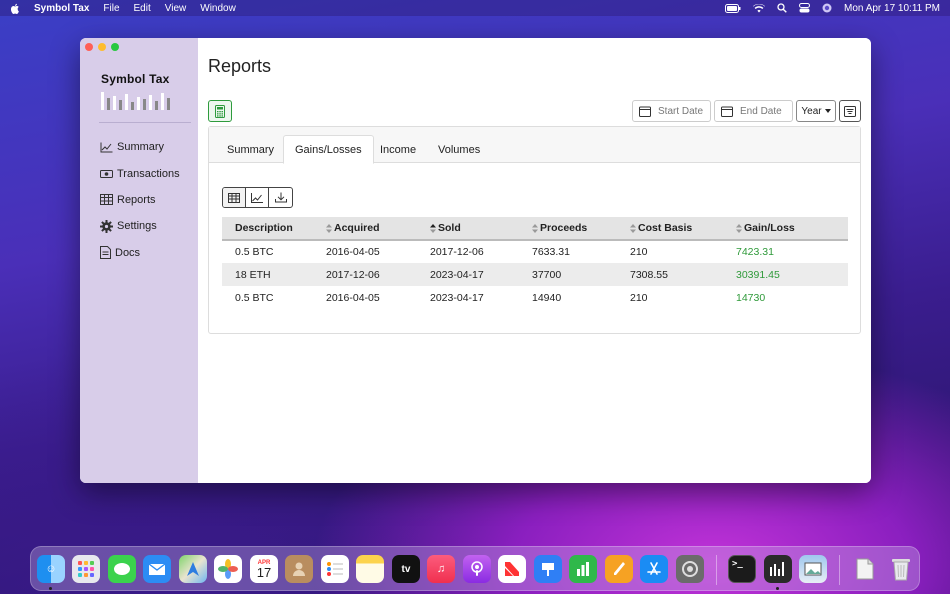  Describe the element at coordinates (176, 8) in the screenshot. I see `menu-view: View` at that location.